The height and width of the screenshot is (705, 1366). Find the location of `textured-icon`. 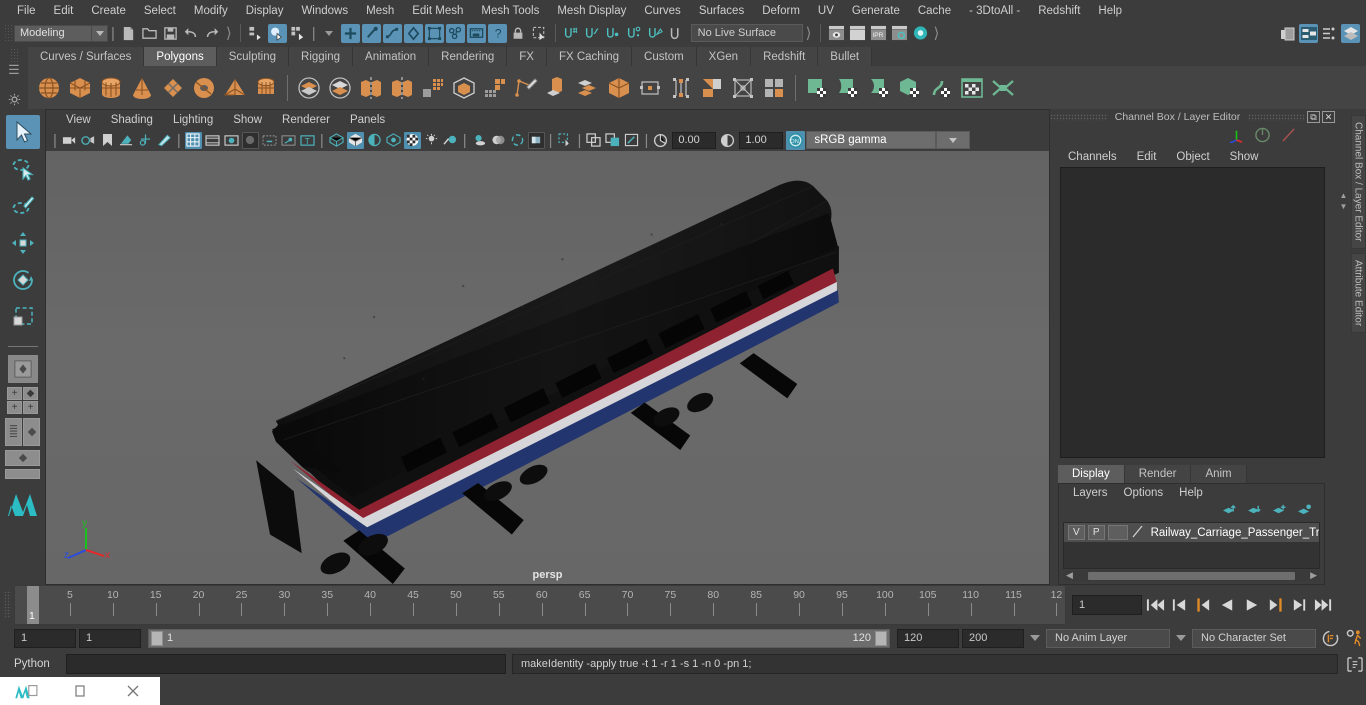

textured-icon is located at coordinates (393, 140).